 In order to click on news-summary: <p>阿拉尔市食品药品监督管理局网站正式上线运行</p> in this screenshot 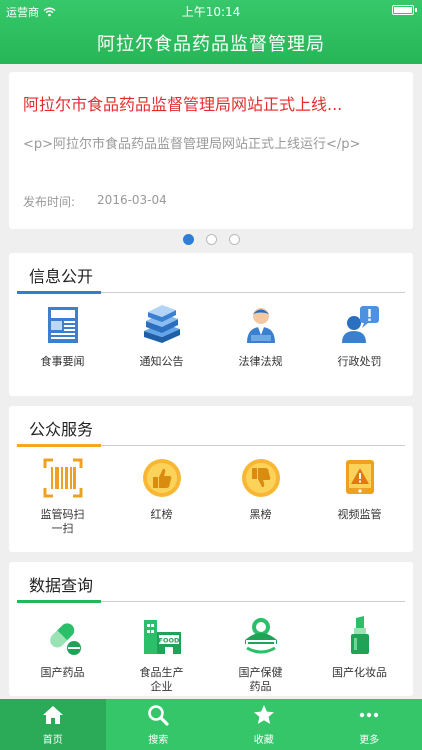, I will do `click(192, 144)`.